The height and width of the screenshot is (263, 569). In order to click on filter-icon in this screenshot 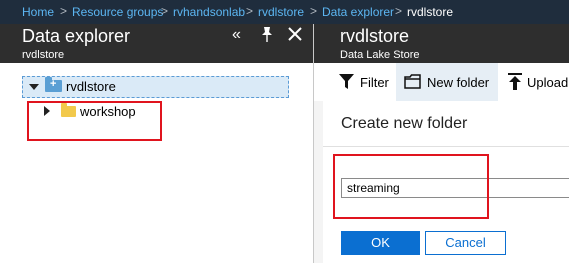, I will do `click(346, 84)`.